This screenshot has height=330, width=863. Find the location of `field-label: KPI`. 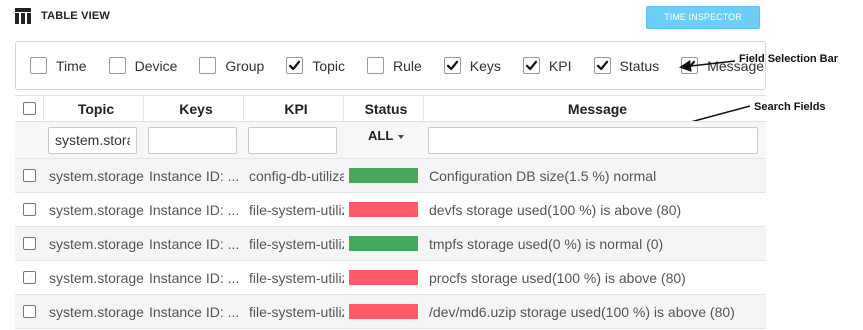

field-label: KPI is located at coordinates (560, 65).